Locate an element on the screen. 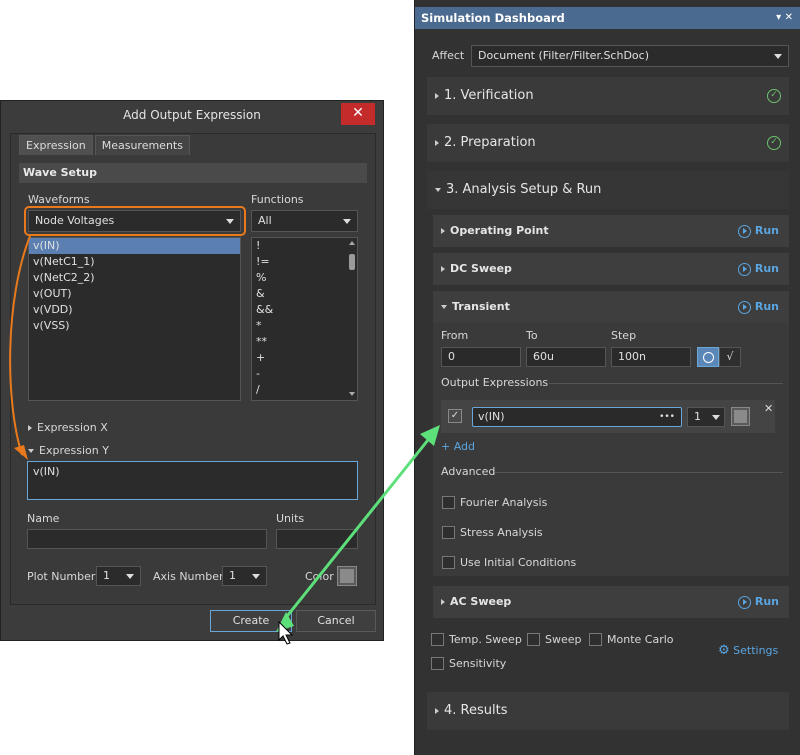 The image size is (800, 755). ac-sweep-label: AC Sweep is located at coordinates (481, 601).